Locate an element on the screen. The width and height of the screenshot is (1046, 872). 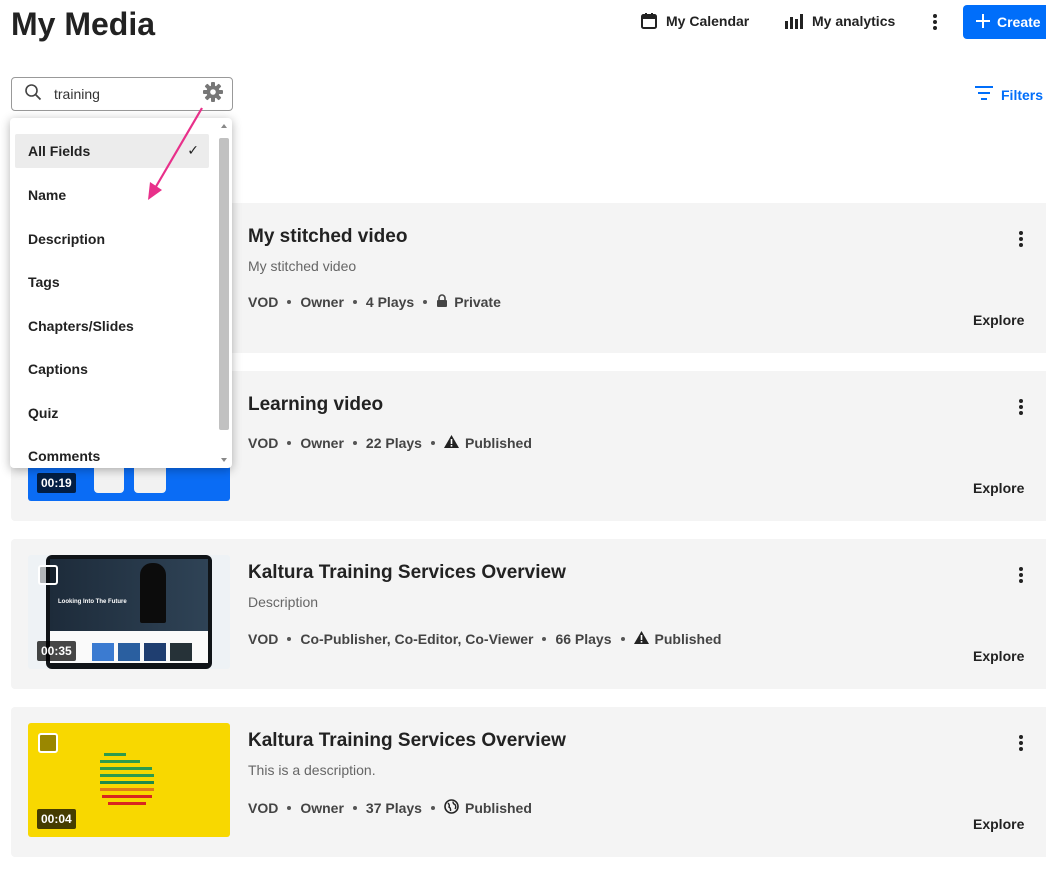
media-meta: VOD Owner 4 Plays Private is located at coordinates (374, 302).